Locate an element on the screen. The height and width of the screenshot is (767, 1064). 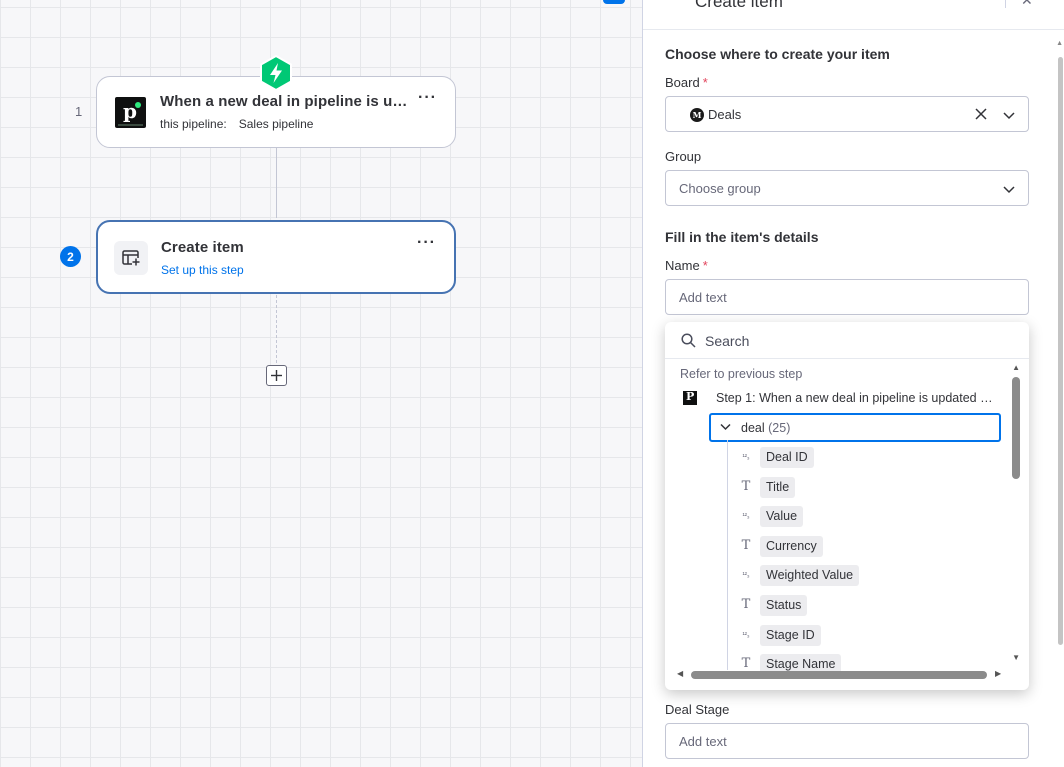
dropdown-vertical-scrollbar is located at coordinates (1016, 428).